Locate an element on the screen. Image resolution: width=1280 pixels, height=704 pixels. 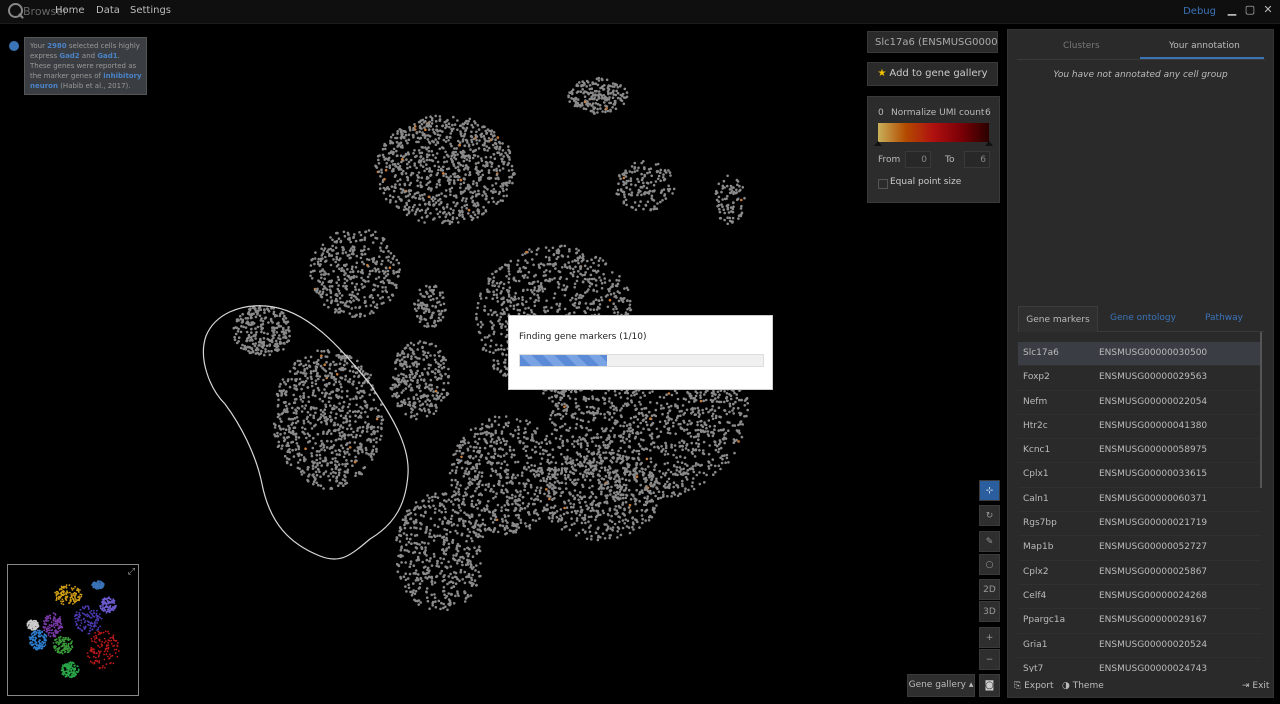
minimize-icon: ▁ is located at coordinates (1232, 10).